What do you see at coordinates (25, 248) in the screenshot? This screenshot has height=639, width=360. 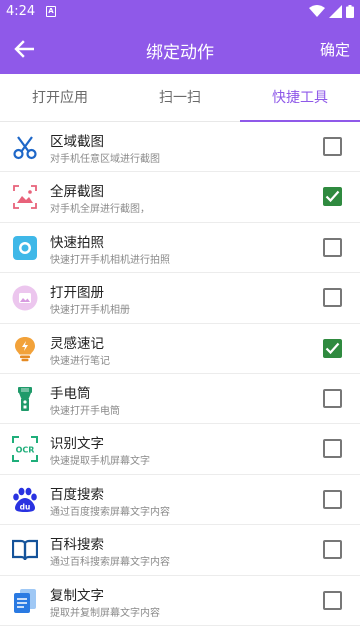 I see `camera-icon` at bounding box center [25, 248].